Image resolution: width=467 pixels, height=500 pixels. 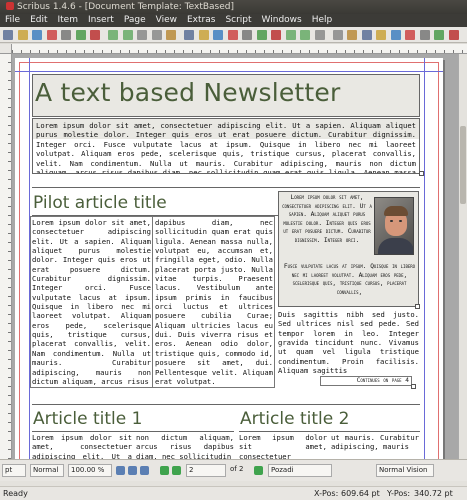 I want to click on page-count: of 2, so click(x=237, y=469).